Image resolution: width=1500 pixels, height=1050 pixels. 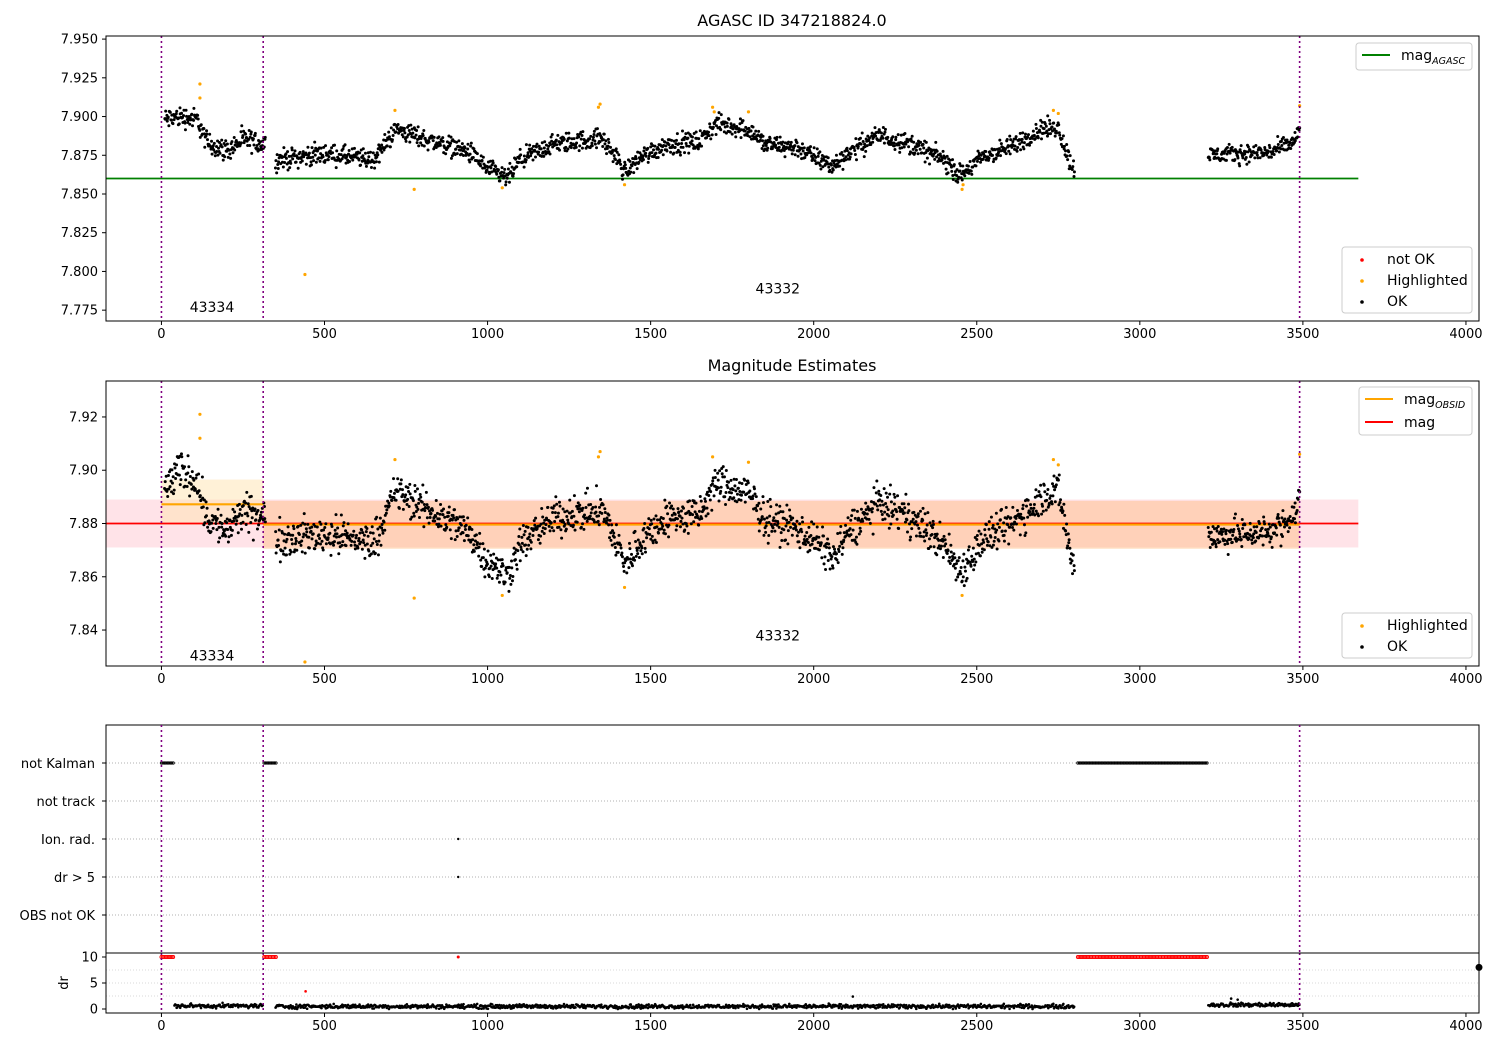 I want to click on highlighted-point, so click(x=502, y=188).